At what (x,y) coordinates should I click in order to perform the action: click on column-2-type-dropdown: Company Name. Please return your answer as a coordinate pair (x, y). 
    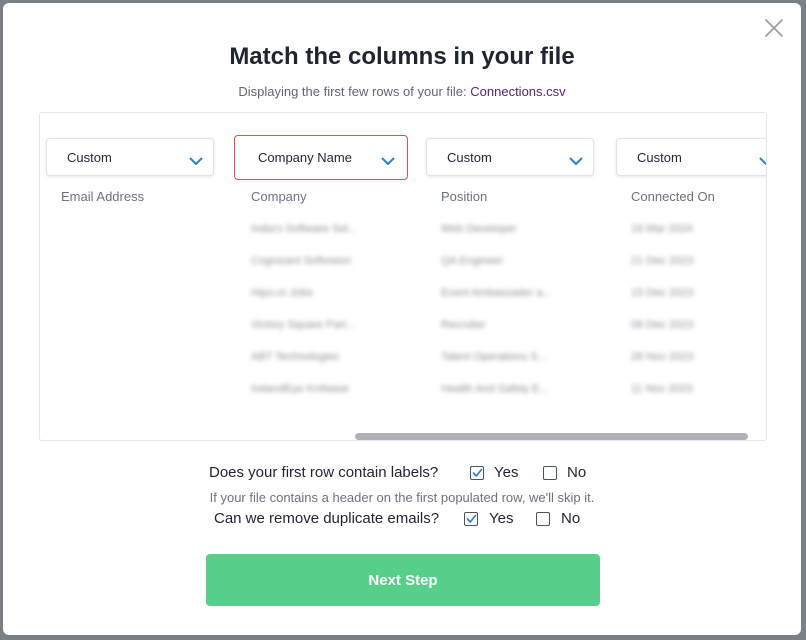
    Looking at the image, I should click on (321, 157).